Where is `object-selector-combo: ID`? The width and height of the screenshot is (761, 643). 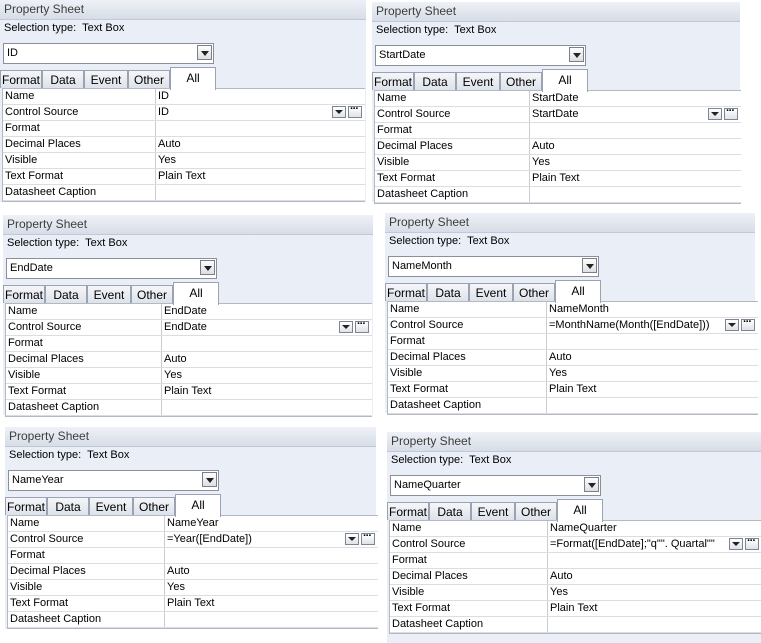
object-selector-combo: ID is located at coordinates (108, 53).